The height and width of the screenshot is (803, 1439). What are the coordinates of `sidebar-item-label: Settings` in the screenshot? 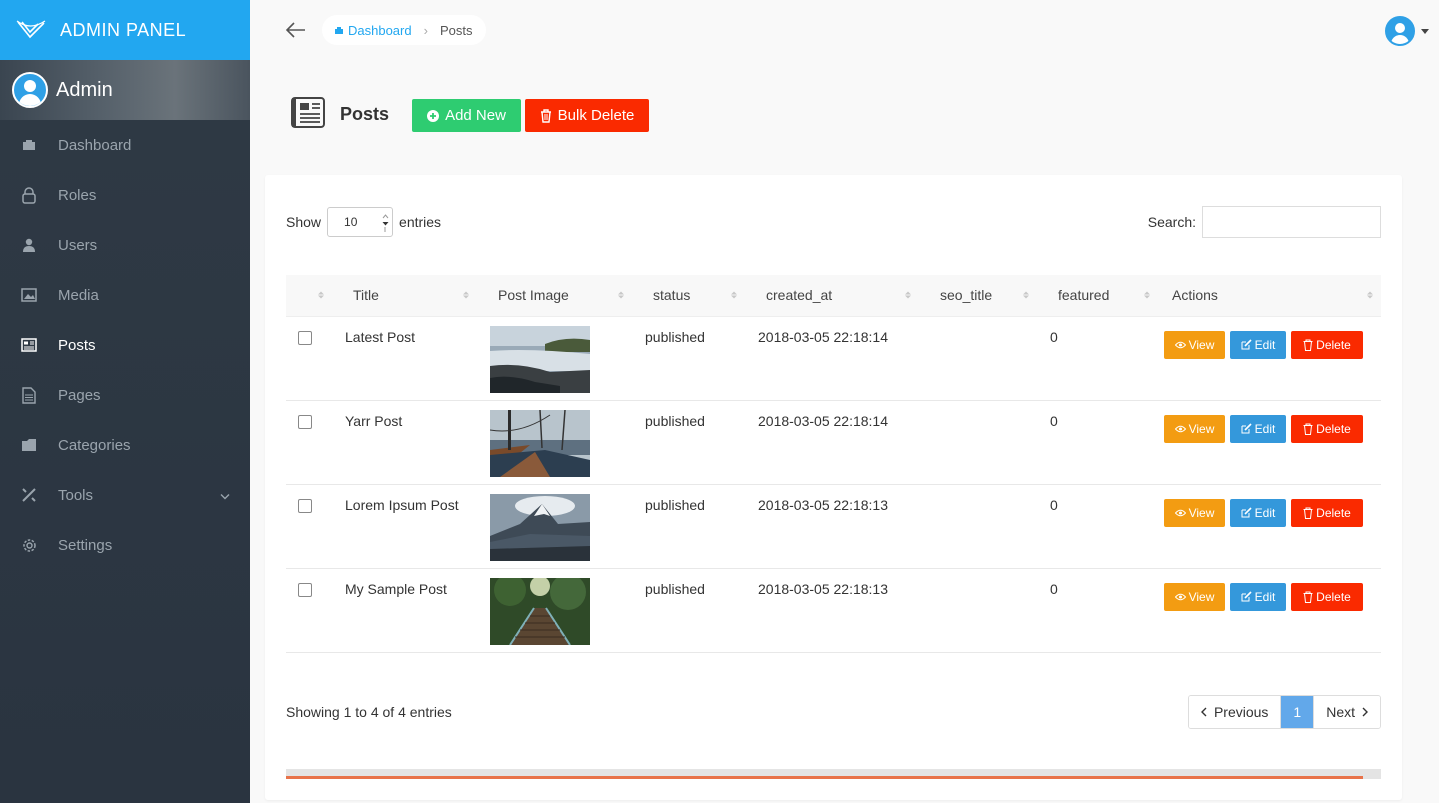 It's located at (85, 545).